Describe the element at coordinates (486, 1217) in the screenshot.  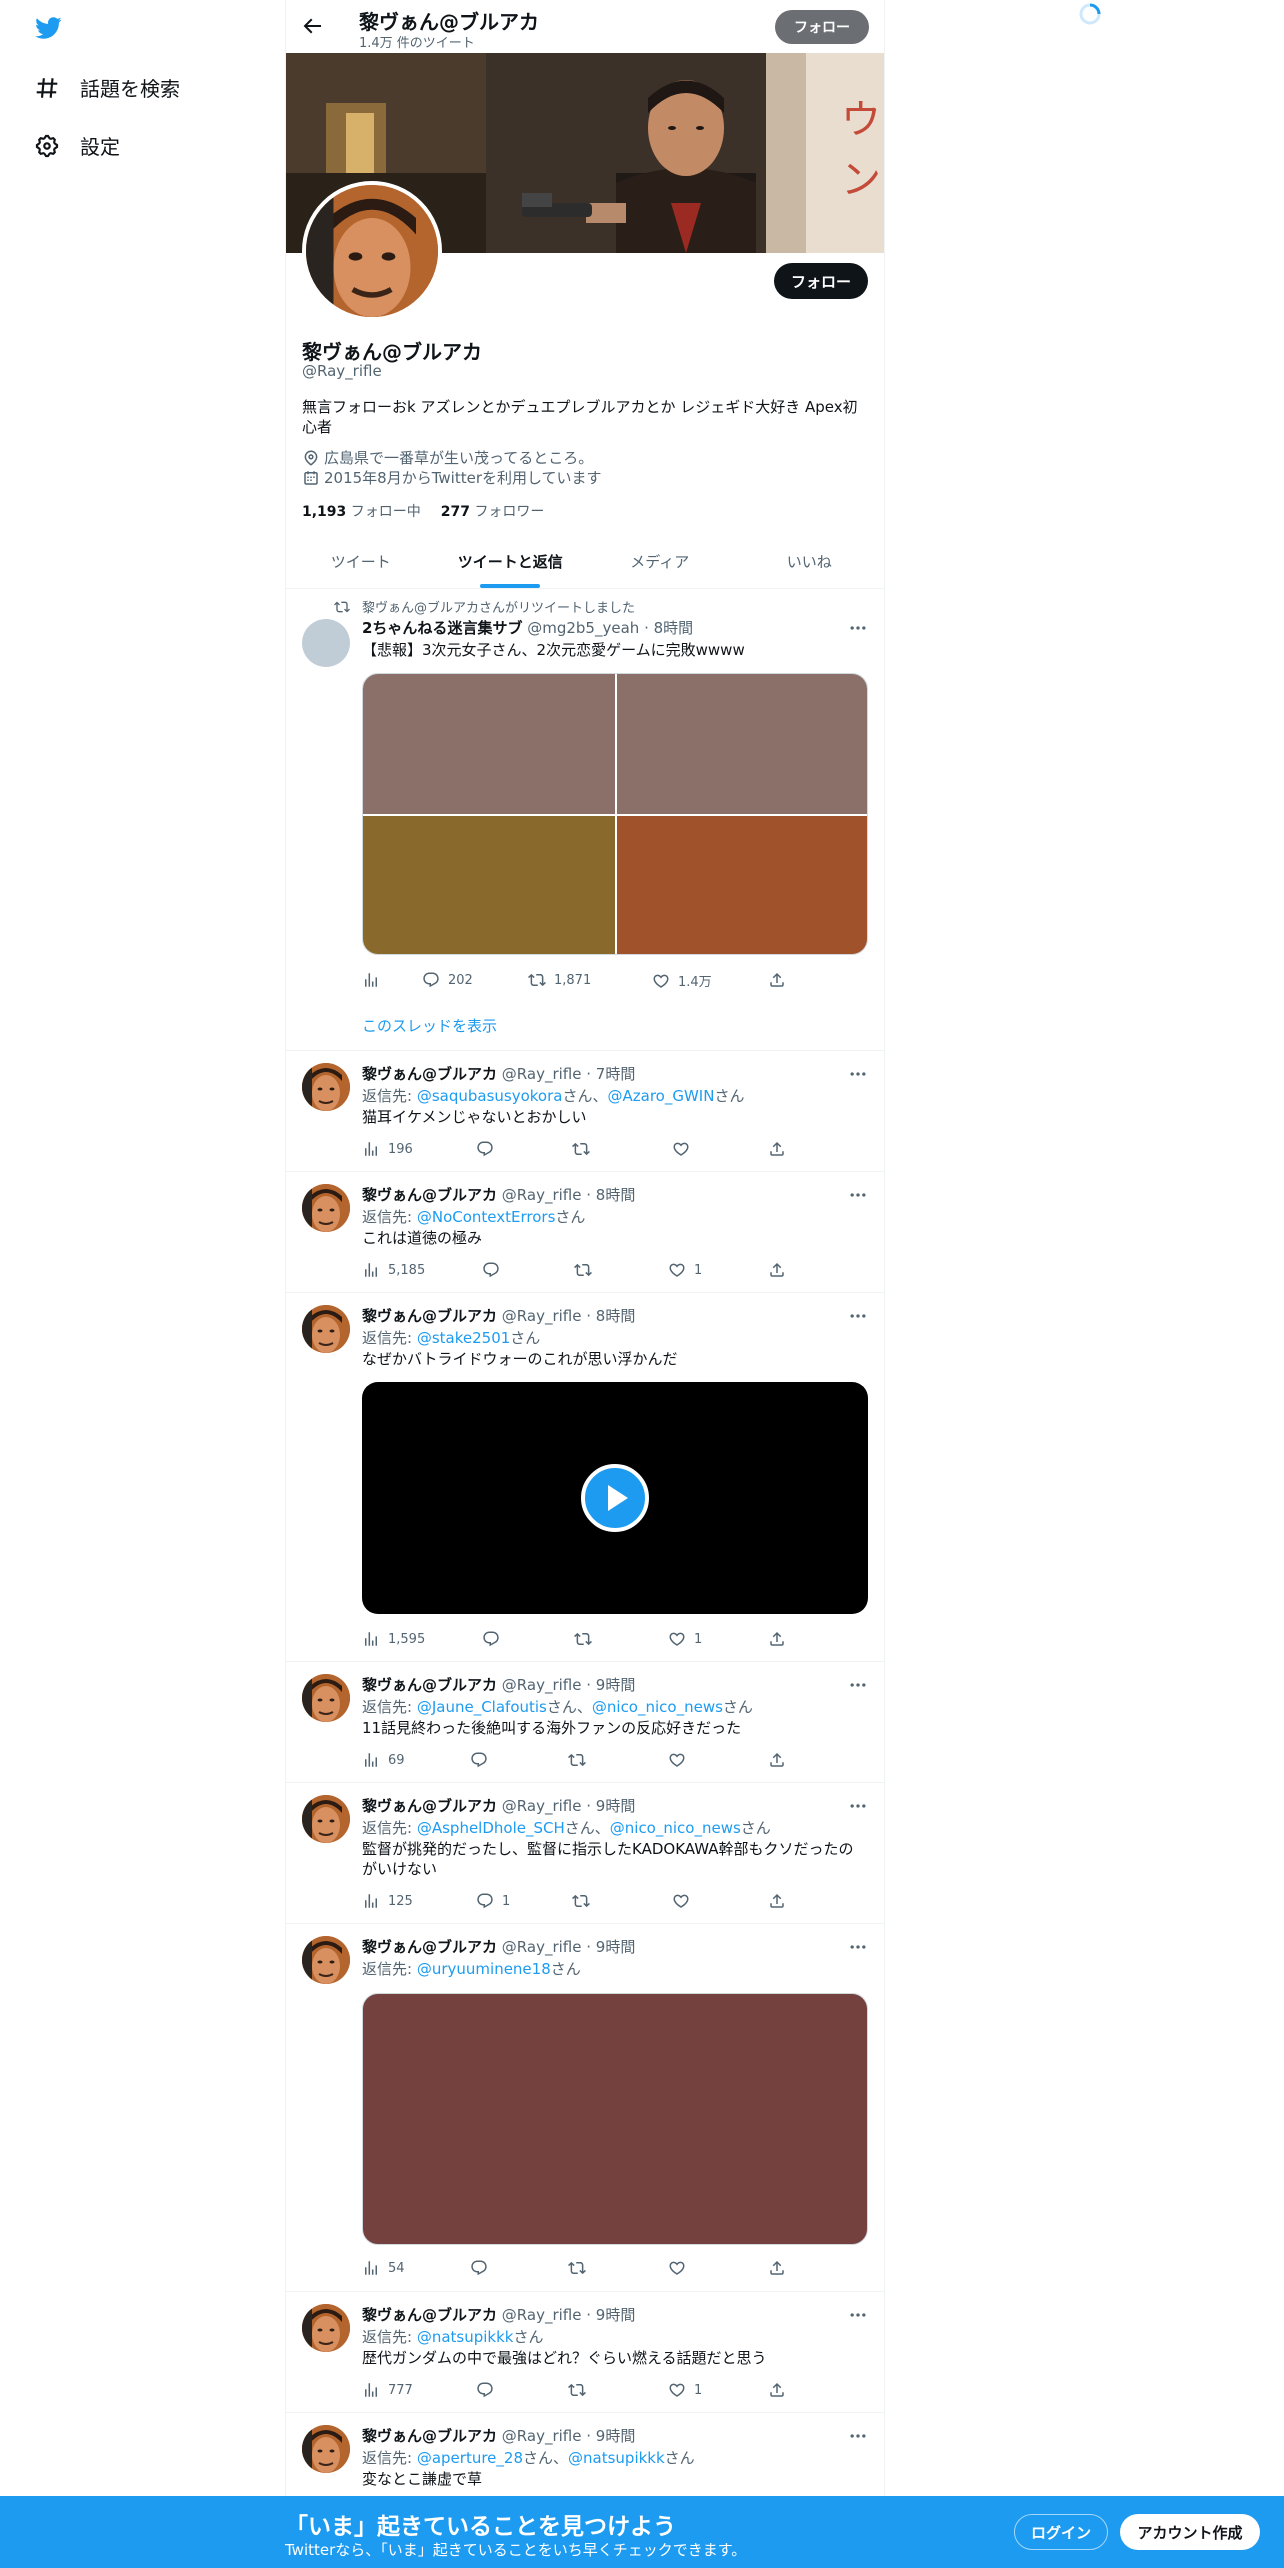
I see `reply-mention-link: @NoContextErrors` at that location.